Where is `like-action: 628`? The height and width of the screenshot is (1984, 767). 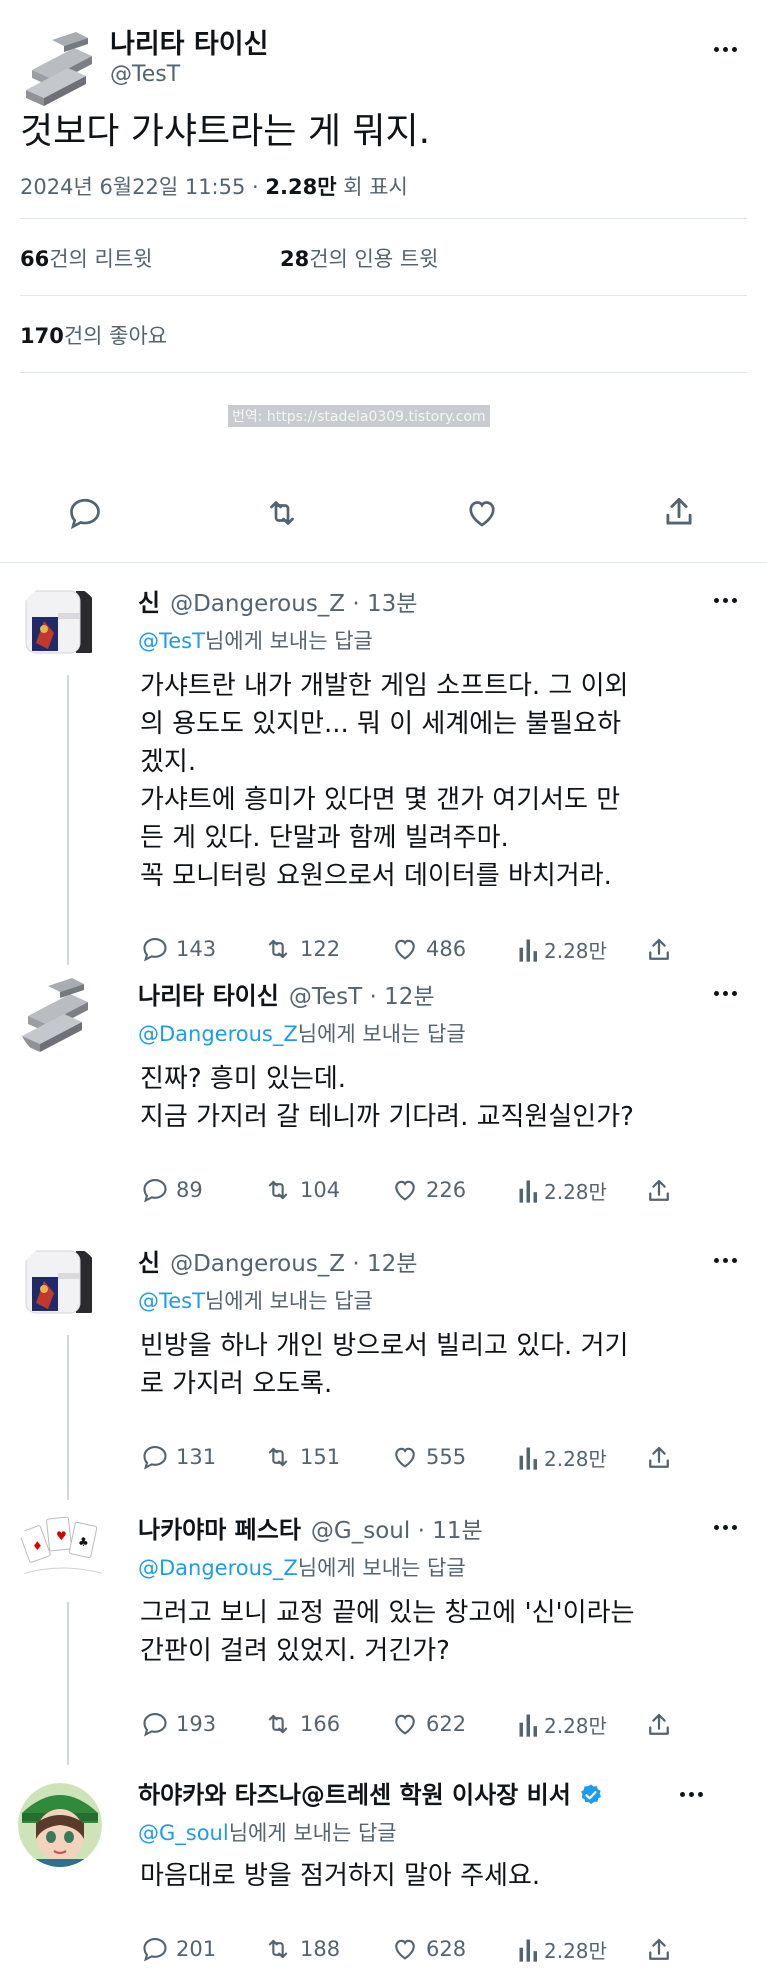 like-action: 628 is located at coordinates (428, 1949).